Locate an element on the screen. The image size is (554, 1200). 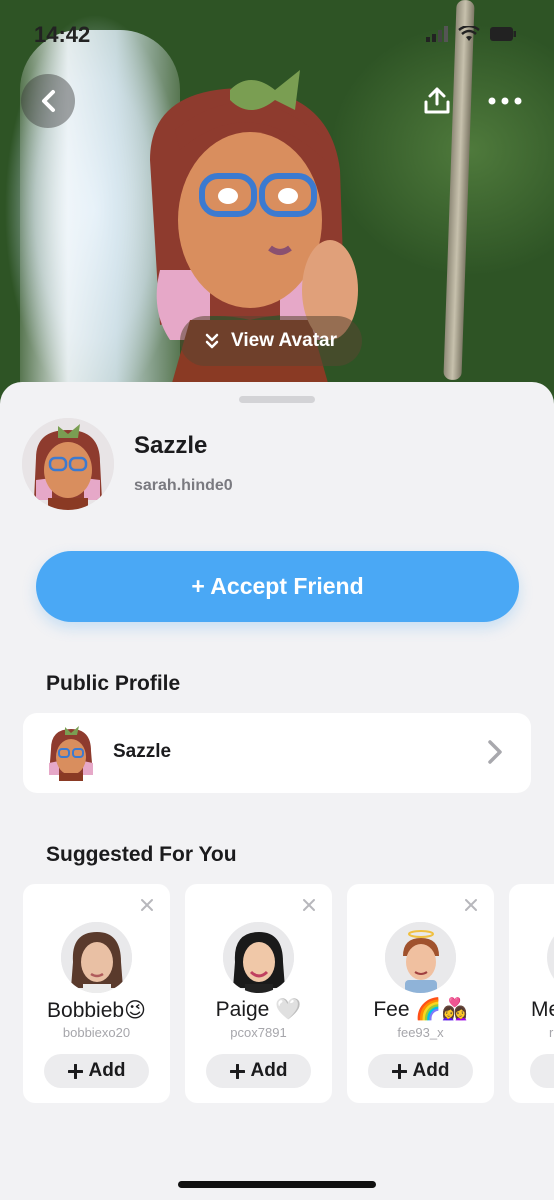
suggestion-name: Paige 🤍 is located at coordinates (258, 1009).